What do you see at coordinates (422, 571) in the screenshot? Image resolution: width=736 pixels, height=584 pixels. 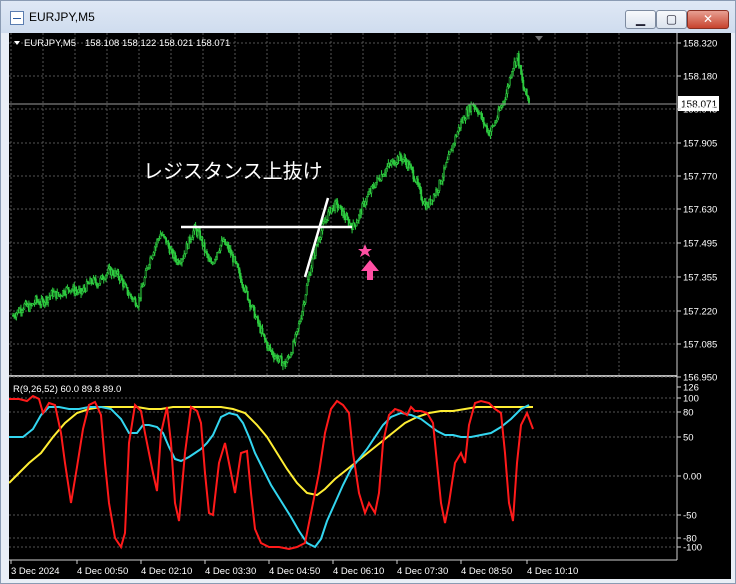 I see `time-tick-label: 4 Dec 07:30` at bounding box center [422, 571].